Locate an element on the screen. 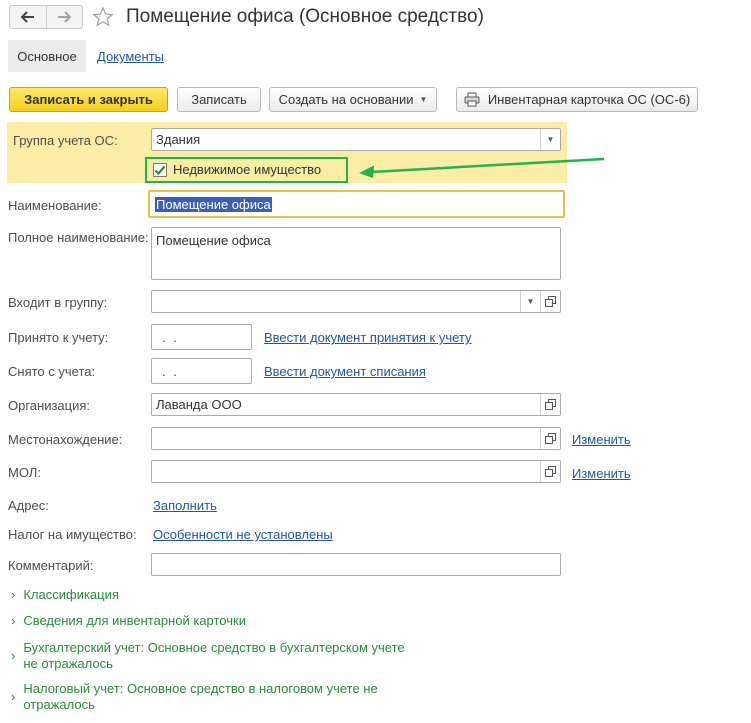  mol-field is located at coordinates (356, 471).